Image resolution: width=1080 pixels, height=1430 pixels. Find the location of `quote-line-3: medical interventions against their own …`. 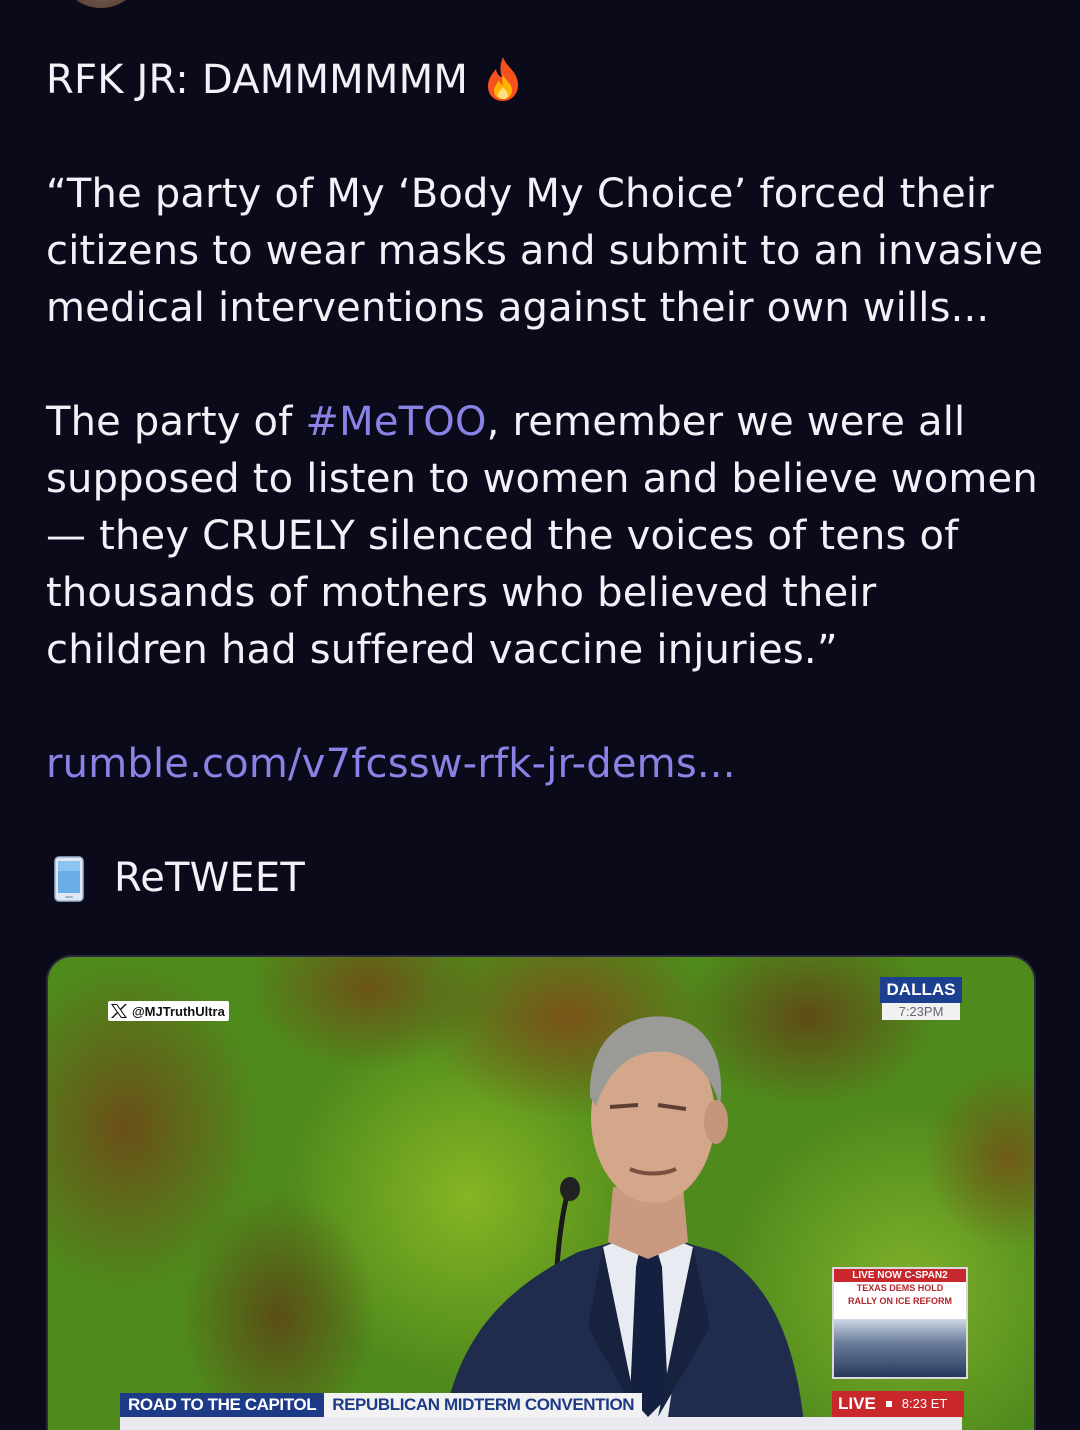

quote-line-3: medical interventions against their own … is located at coordinates (518, 308).